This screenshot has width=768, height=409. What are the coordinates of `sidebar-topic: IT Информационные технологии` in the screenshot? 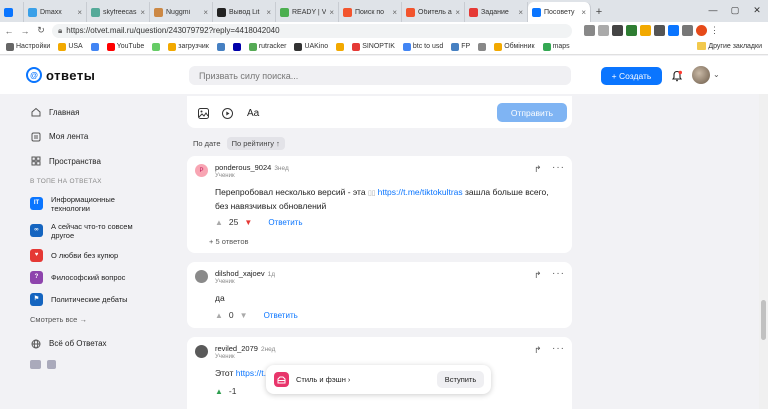 It's located at (100, 204).